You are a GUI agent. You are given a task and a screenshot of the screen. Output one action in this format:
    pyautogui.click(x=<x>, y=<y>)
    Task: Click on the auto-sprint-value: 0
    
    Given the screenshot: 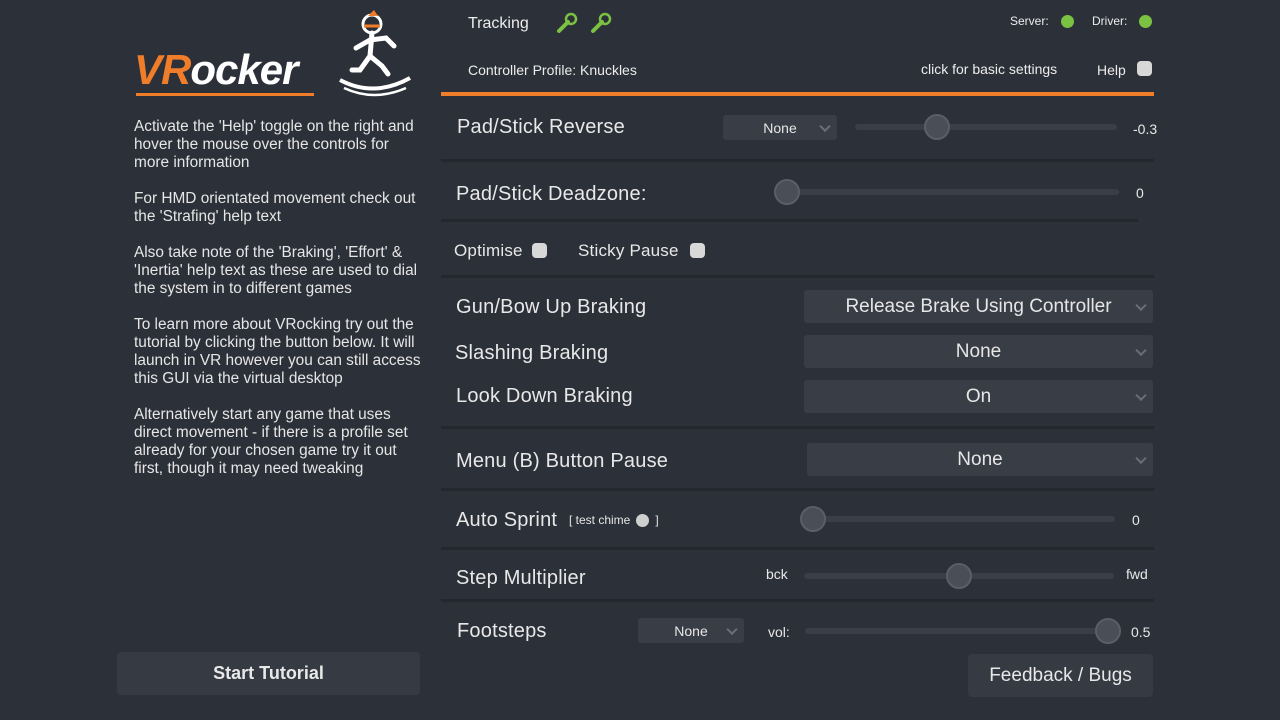 What is the action you would take?
    pyautogui.click(x=1136, y=520)
    